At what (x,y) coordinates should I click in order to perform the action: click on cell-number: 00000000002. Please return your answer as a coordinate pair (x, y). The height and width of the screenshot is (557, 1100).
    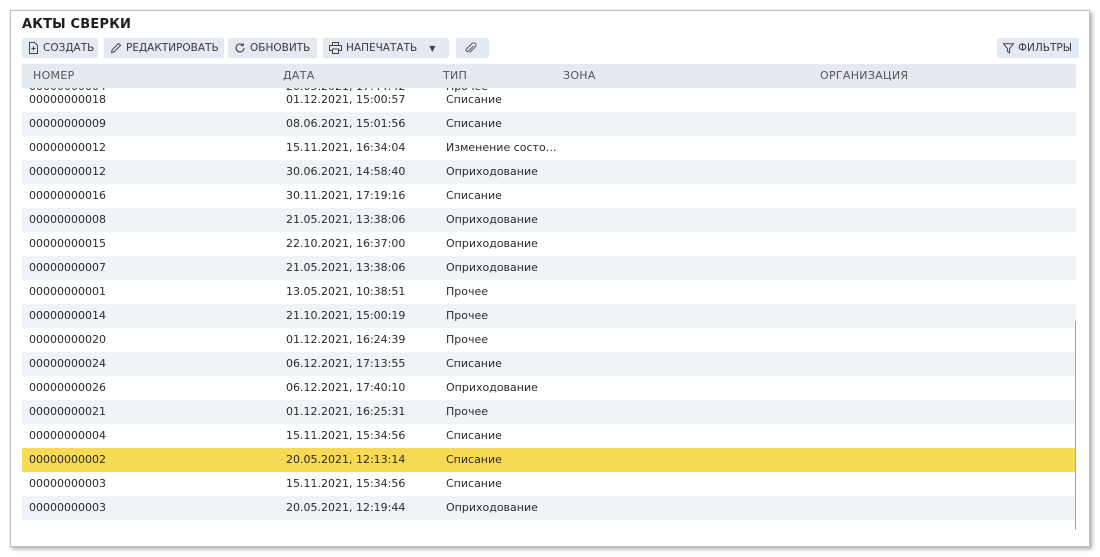
    Looking at the image, I should click on (67, 459).